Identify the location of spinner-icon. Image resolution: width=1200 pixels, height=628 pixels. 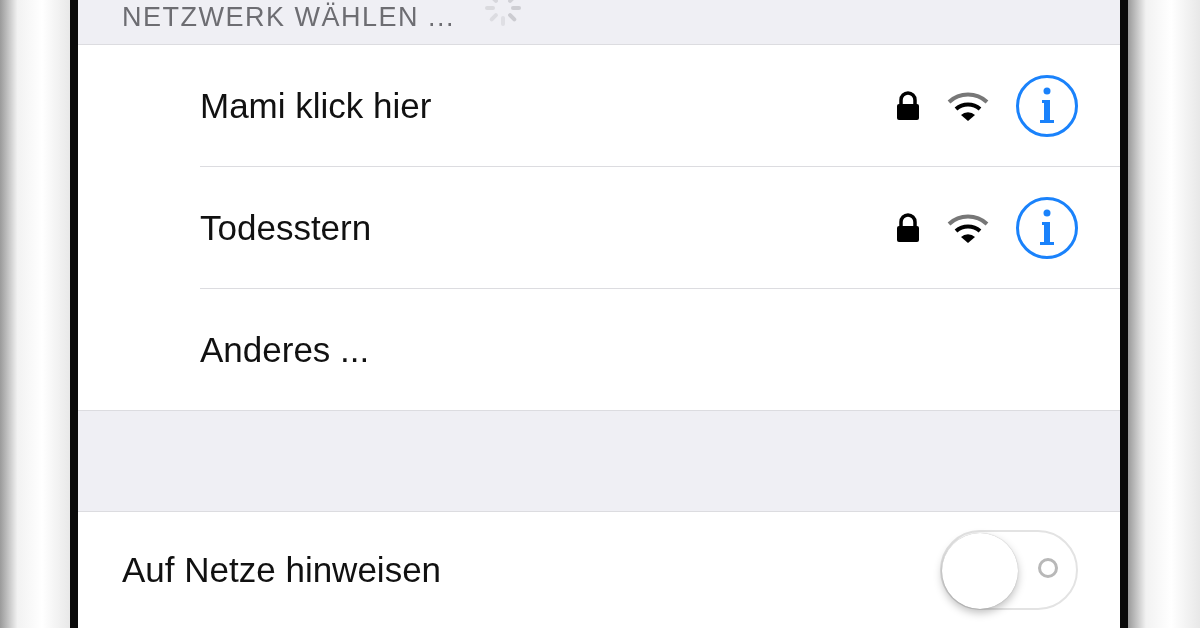
(503, 13).